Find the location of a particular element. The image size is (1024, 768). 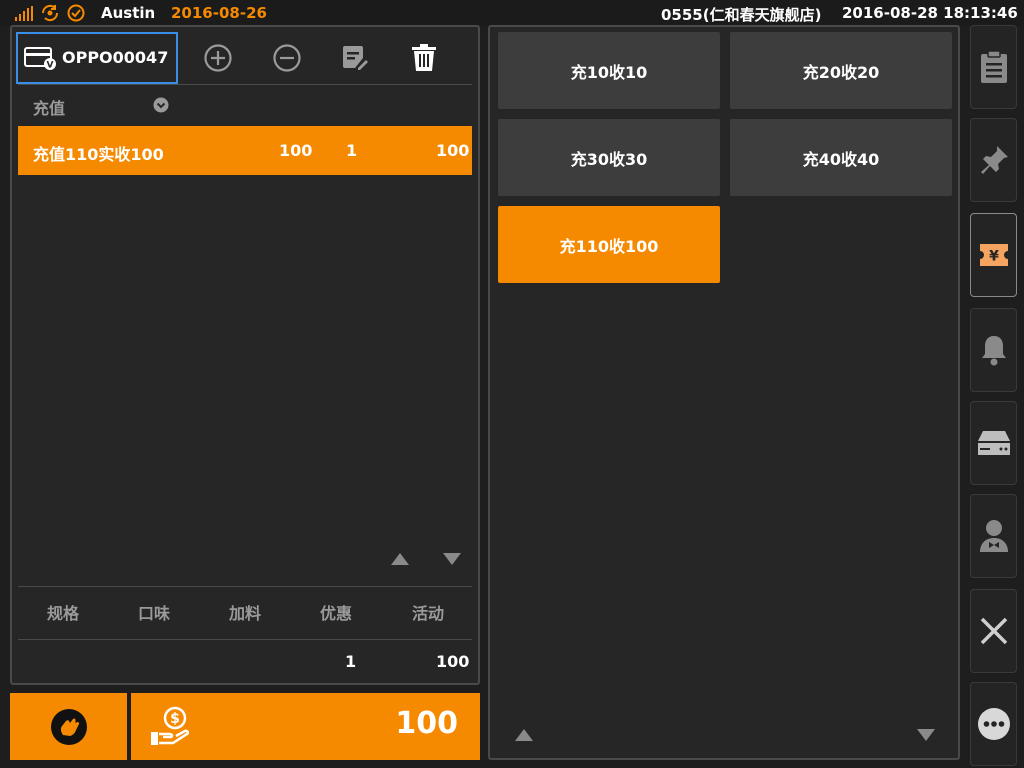

add-button is located at coordinates (218, 58).